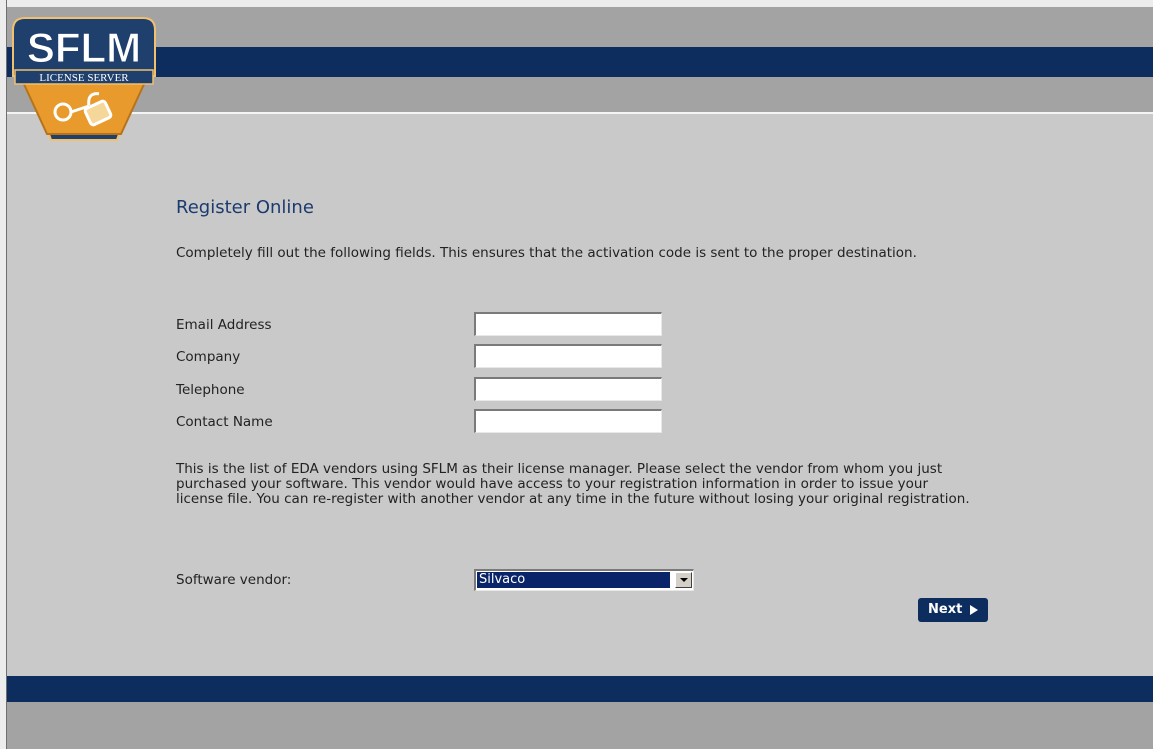 This screenshot has width=1153, height=749. What do you see at coordinates (580, 62) in the screenshot?
I see `header-navy-band` at bounding box center [580, 62].